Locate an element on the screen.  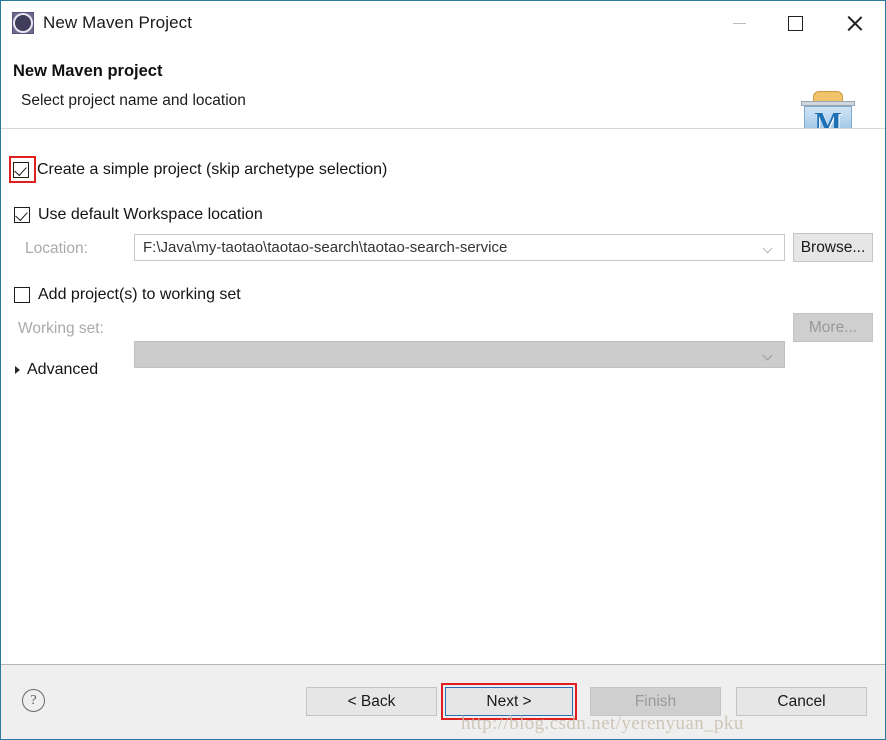
gear-ring is located at coordinates (23, 23).